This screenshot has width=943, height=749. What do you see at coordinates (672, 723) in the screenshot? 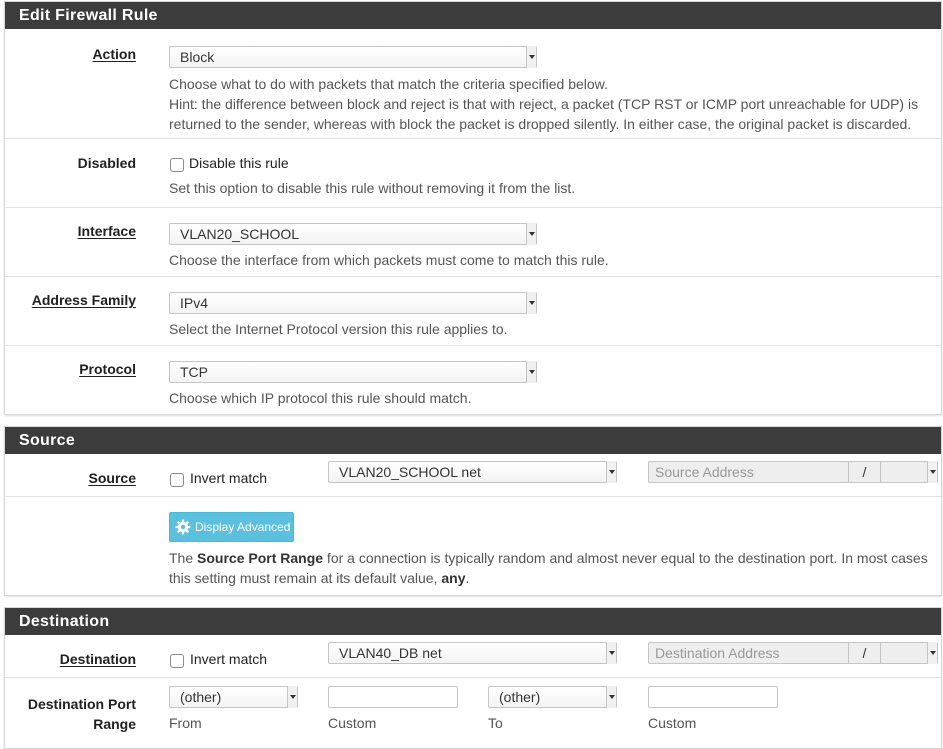
I see `port-to-custom-label: Custom` at bounding box center [672, 723].